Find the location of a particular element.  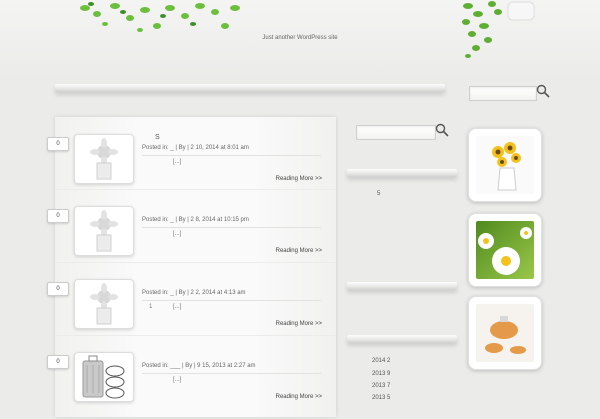

sunflower-vase-image is located at coordinates (505, 165).